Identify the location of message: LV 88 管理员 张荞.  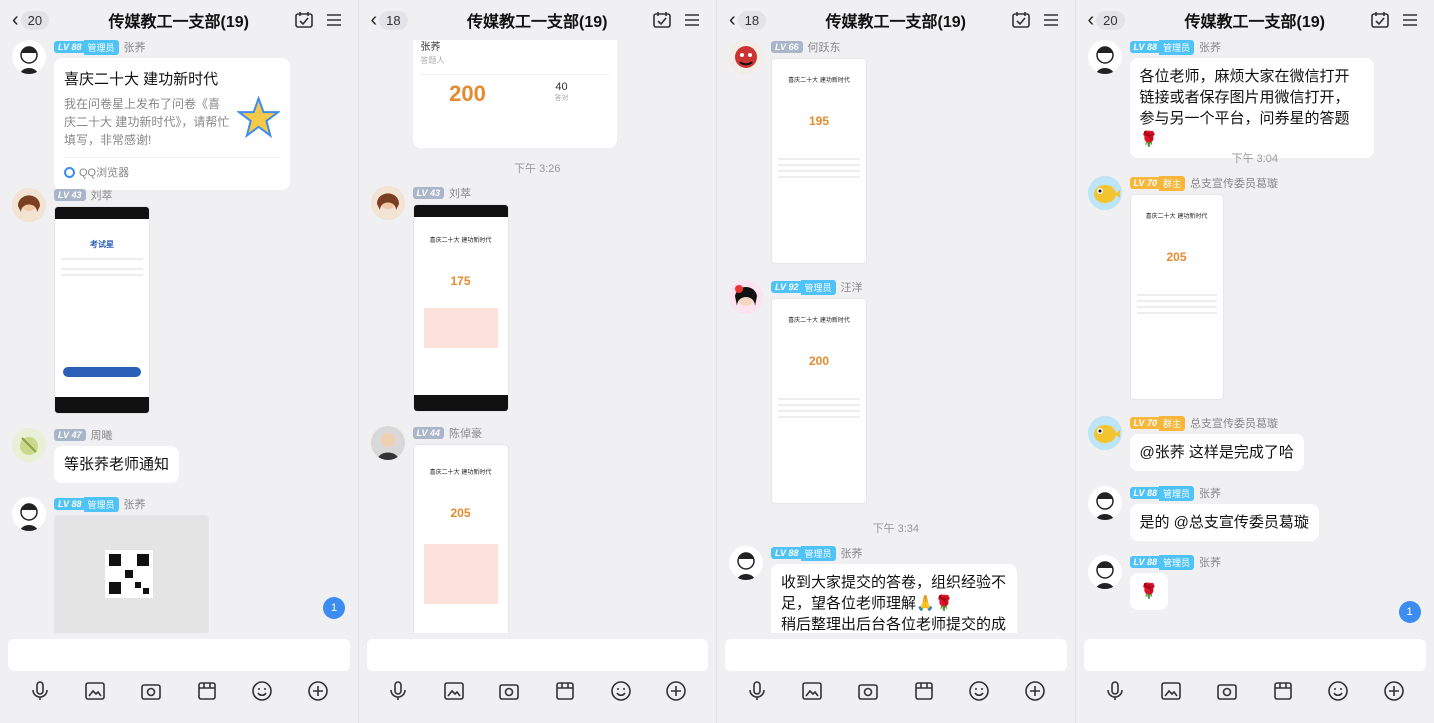
(179, 564).